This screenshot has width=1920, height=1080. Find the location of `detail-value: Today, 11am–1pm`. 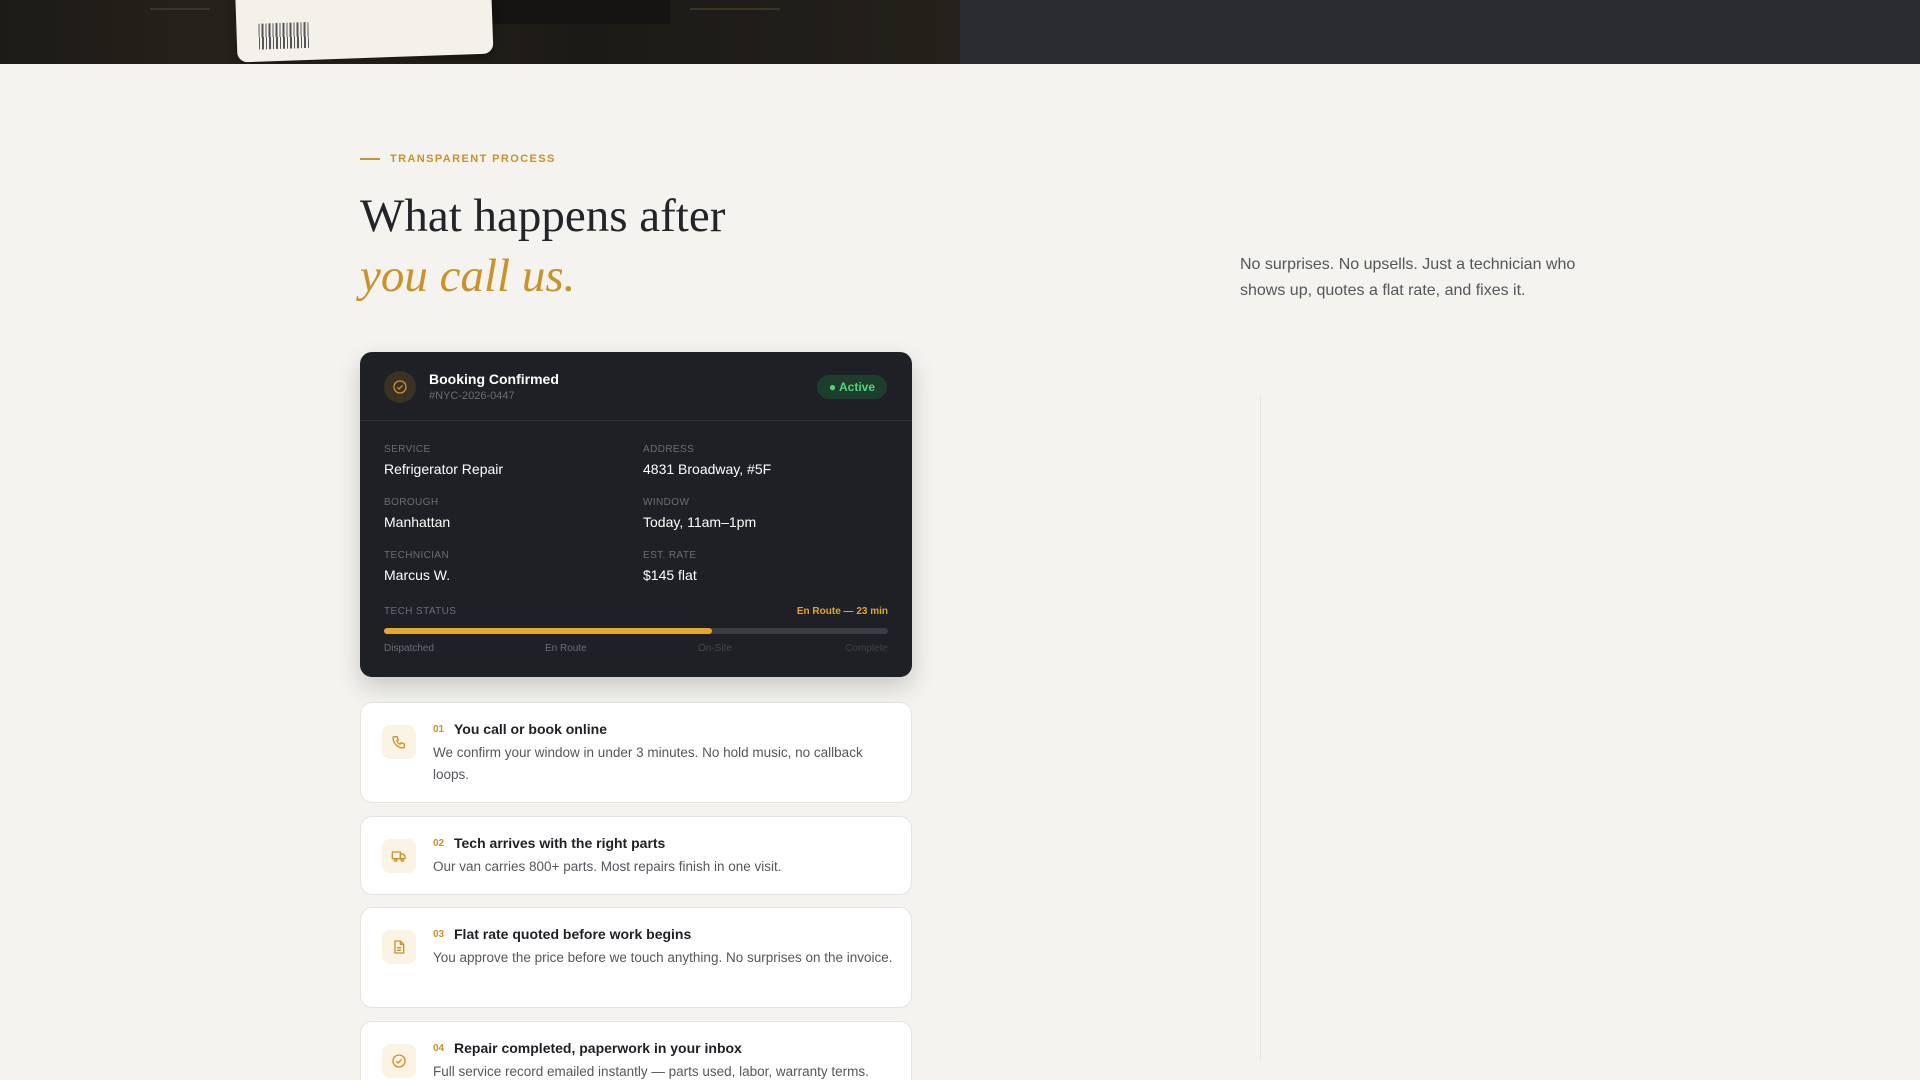

detail-value: Today, 11am–1pm is located at coordinates (700, 522).